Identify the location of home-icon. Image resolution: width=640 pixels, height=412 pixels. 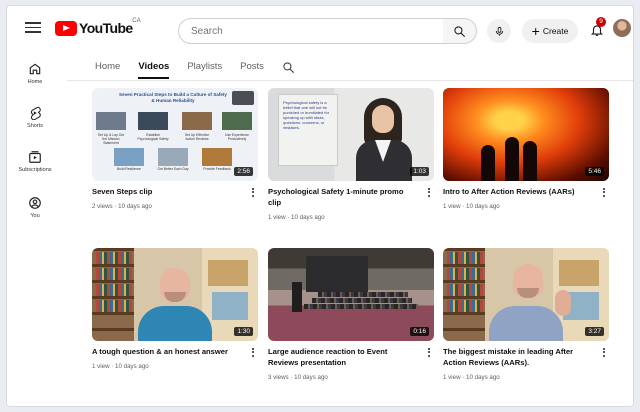
(35, 69).